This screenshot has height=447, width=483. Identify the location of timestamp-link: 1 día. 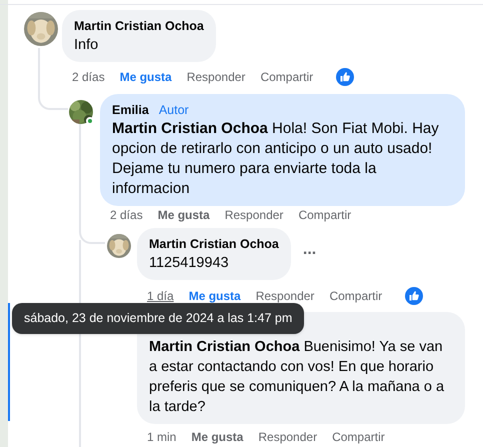
(160, 296).